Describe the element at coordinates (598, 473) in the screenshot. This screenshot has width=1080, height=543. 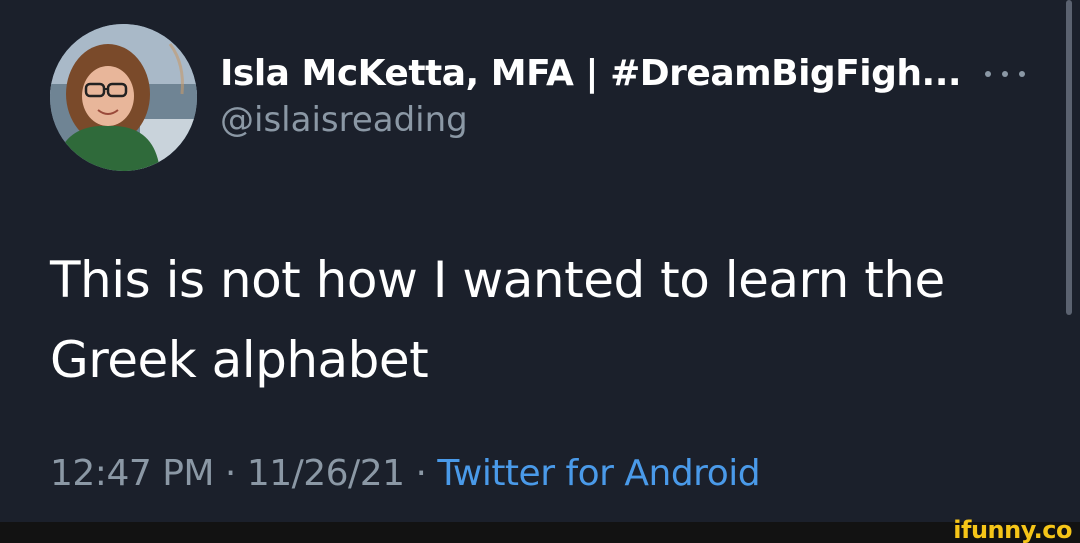
I see `tweet-source-link: Twitter for Android` at that location.